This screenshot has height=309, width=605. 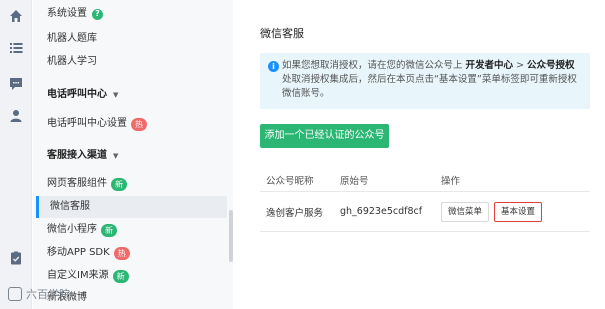 What do you see at coordinates (465, 211) in the screenshot?
I see `wechat-menu-button: 微信菜单` at bounding box center [465, 211].